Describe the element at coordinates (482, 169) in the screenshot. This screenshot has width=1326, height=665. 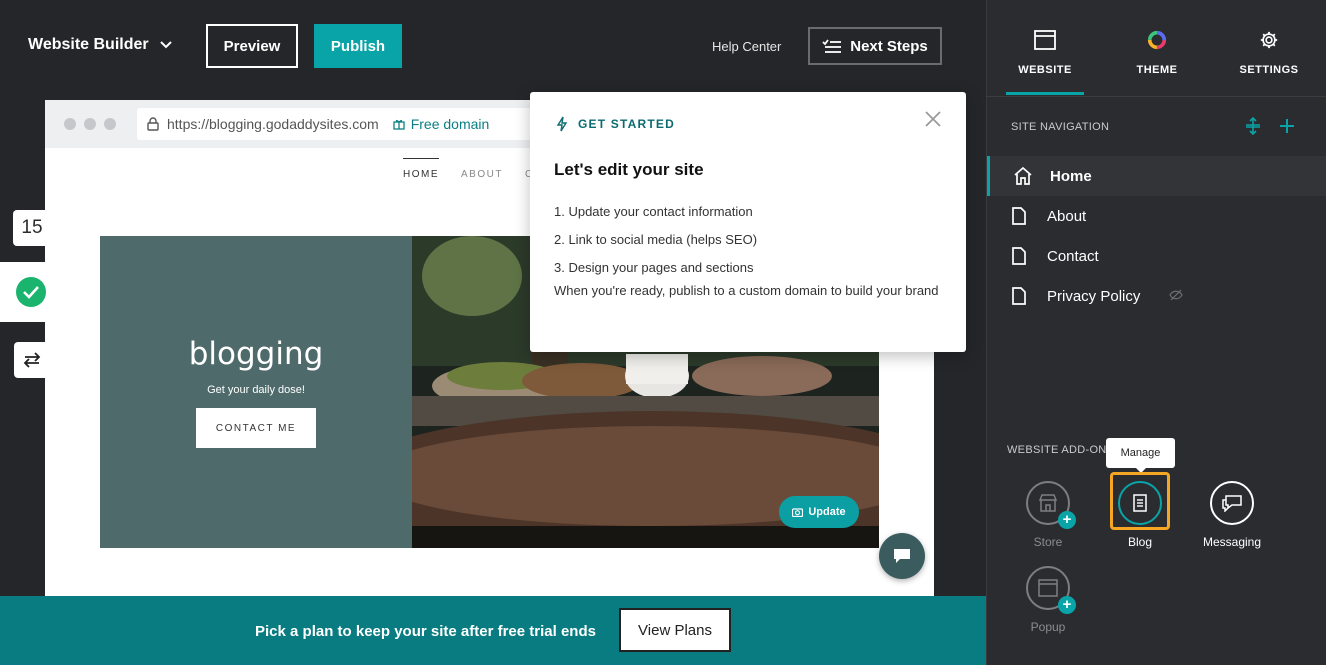
I see `site-nav-about: ABOUT` at that location.